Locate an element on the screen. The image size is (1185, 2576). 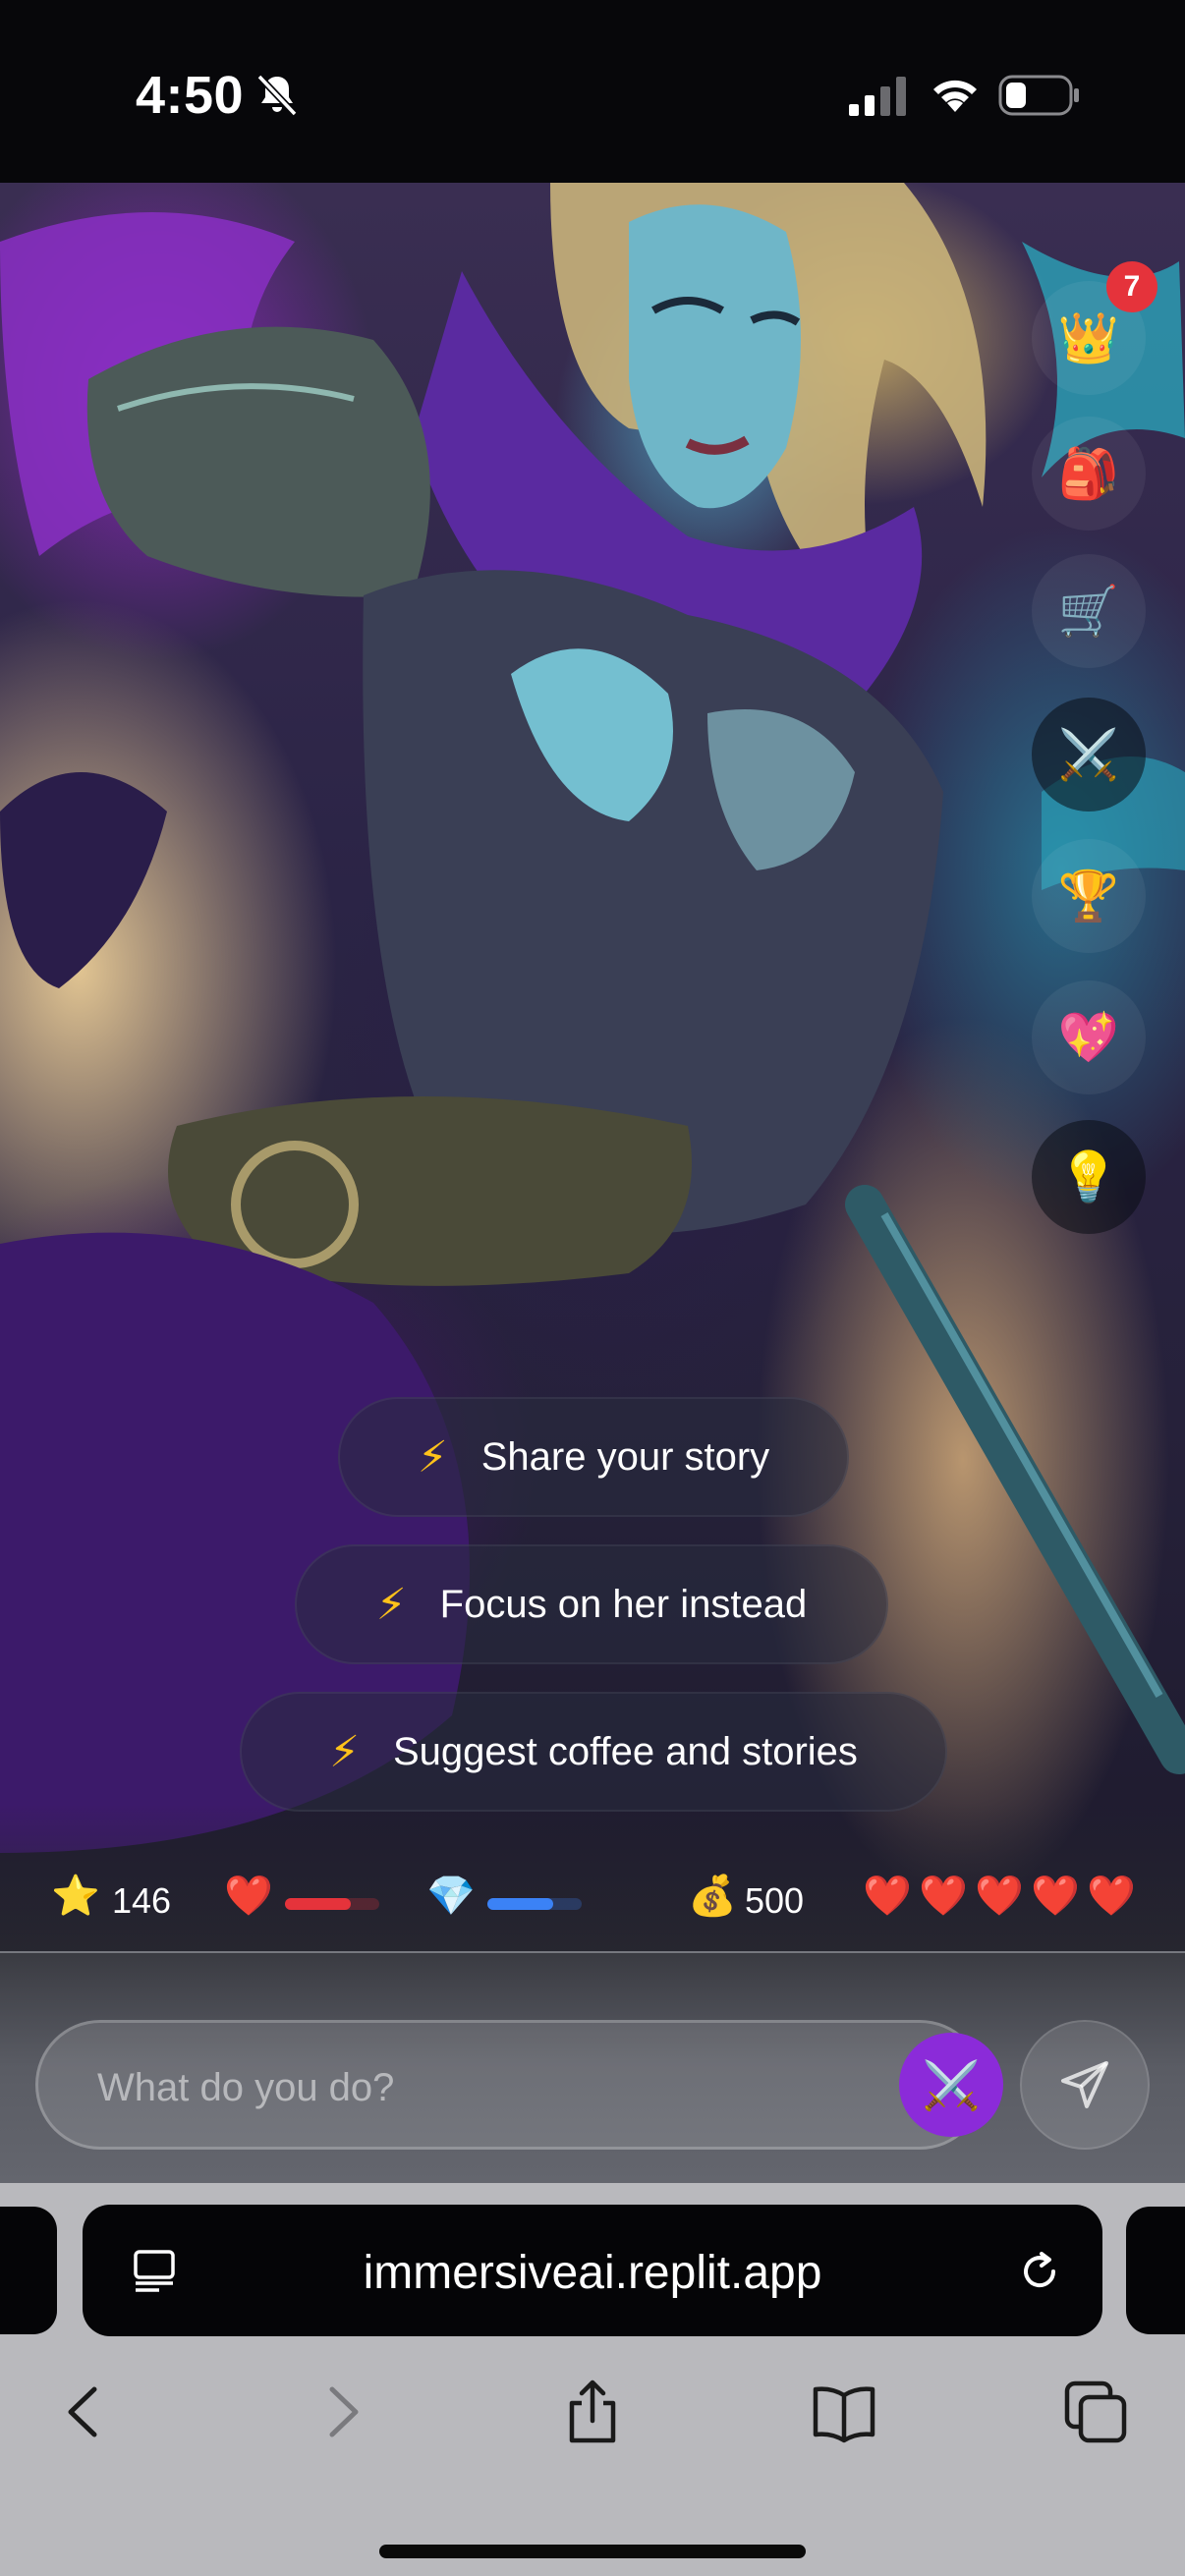
hint-lightbulb-button: 💡 is located at coordinates (1089, 1177).